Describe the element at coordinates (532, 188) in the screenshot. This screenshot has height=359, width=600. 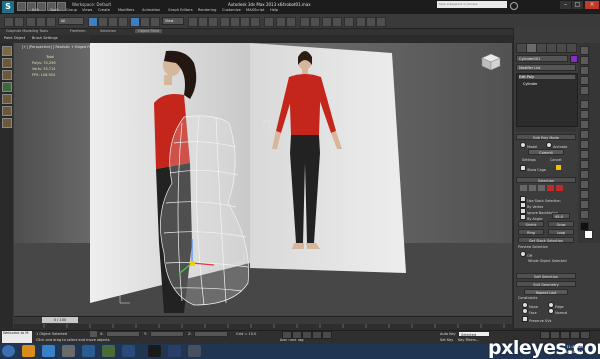
I see `edge-mode-icon` at that location.